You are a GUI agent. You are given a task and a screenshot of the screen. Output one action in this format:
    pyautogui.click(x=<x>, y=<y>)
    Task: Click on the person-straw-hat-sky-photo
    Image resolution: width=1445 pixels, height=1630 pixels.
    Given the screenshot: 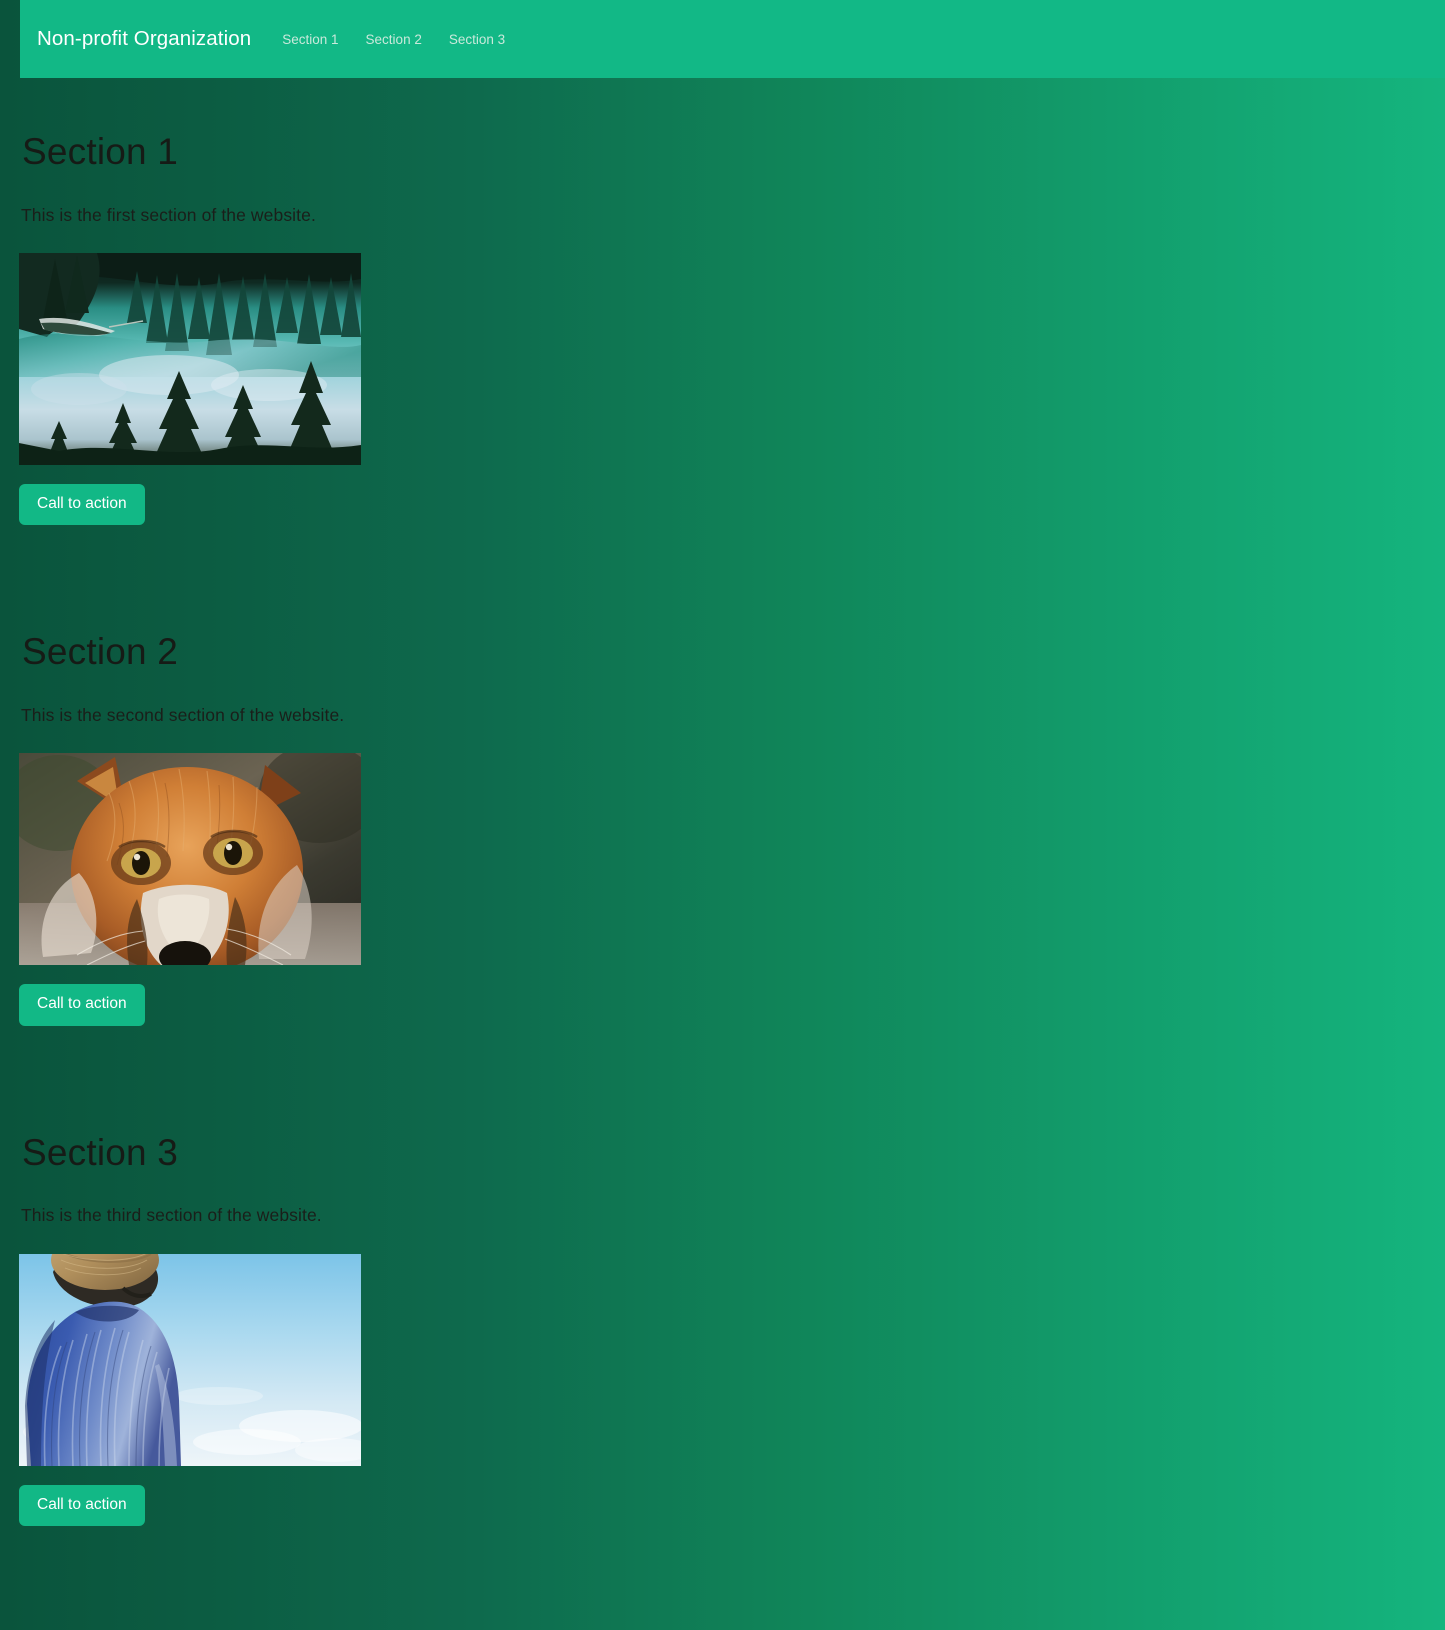 What is the action you would take?
    pyautogui.click(x=190, y=1359)
    